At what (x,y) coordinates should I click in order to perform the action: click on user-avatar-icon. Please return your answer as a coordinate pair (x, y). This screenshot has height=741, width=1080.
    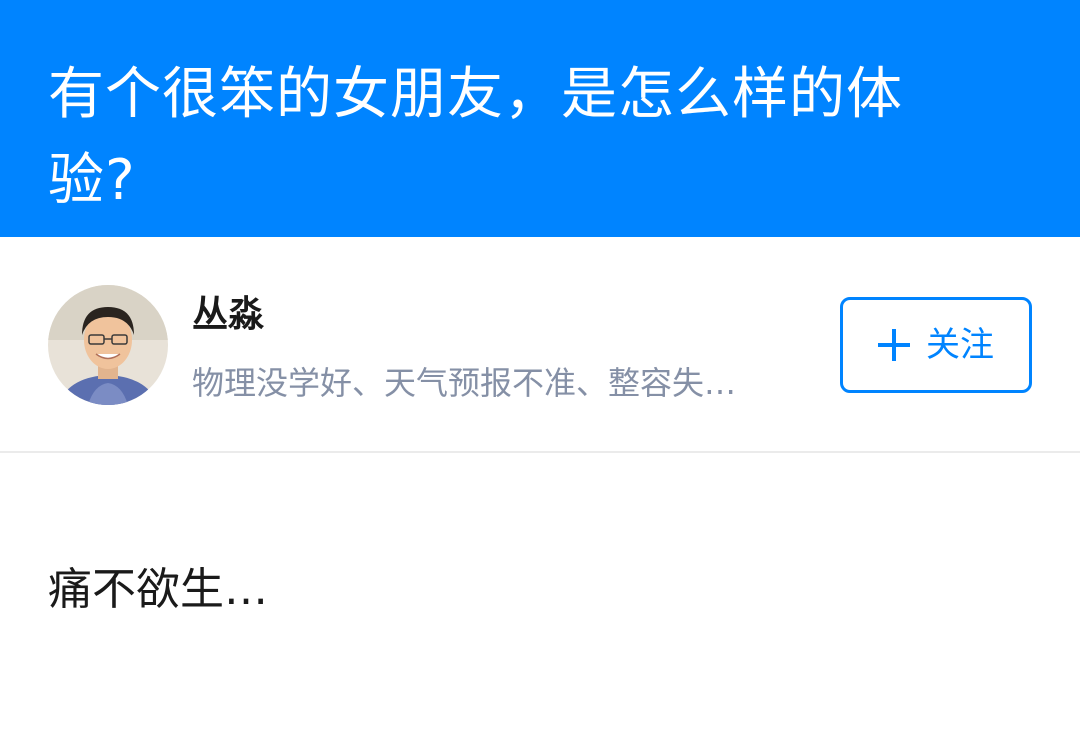
    Looking at the image, I should click on (108, 345).